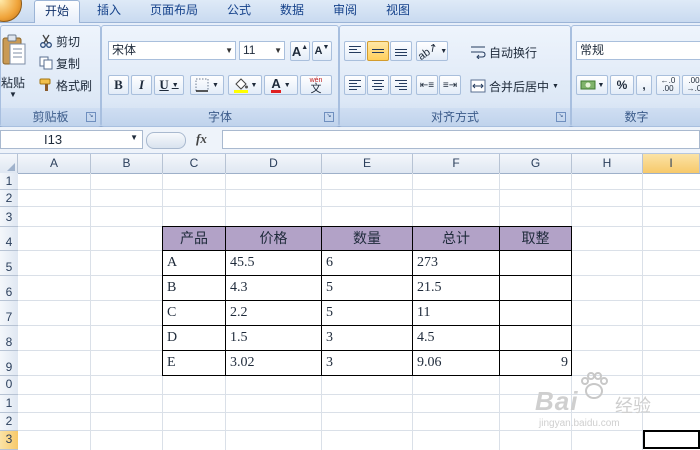 This screenshot has height=450, width=700. Describe the element at coordinates (118, 85) in the screenshot. I see `bold-button: B` at that location.